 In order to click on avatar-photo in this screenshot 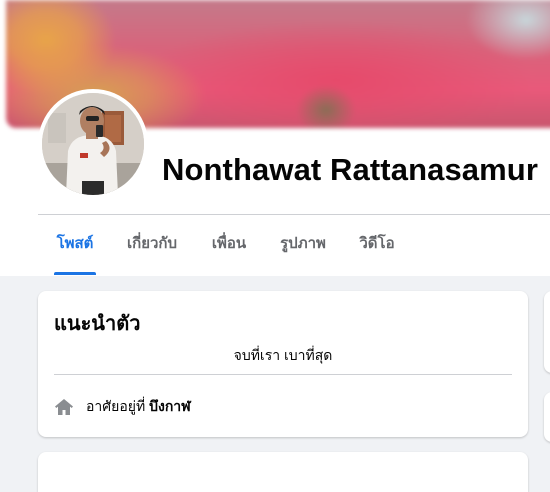, I will do `click(93, 144)`.